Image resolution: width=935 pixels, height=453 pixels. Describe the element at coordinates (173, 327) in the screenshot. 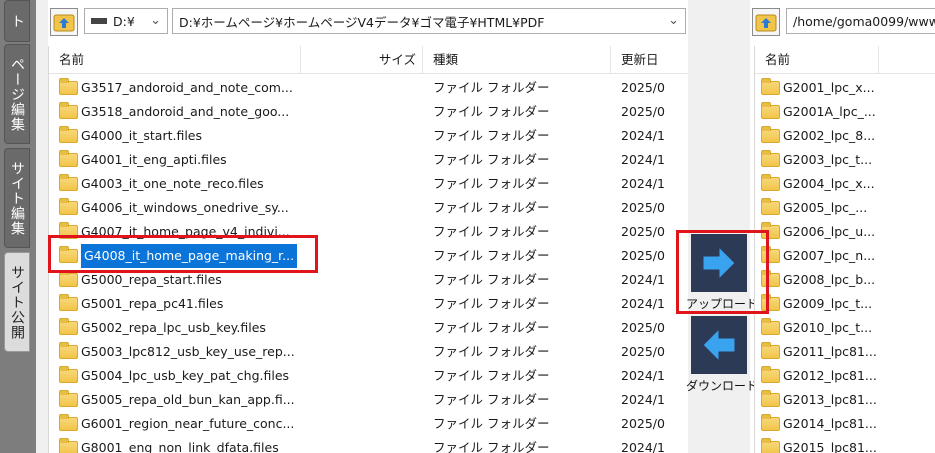

I see `row-name: G5002_repa_lpc_usb_key.files` at that location.